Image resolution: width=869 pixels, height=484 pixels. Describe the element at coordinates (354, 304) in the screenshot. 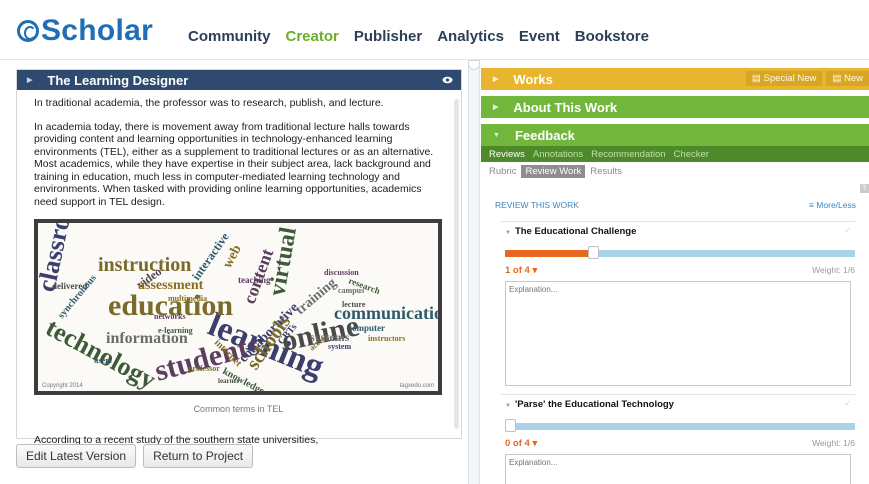

I see `word-cloud-word: lecture` at that location.